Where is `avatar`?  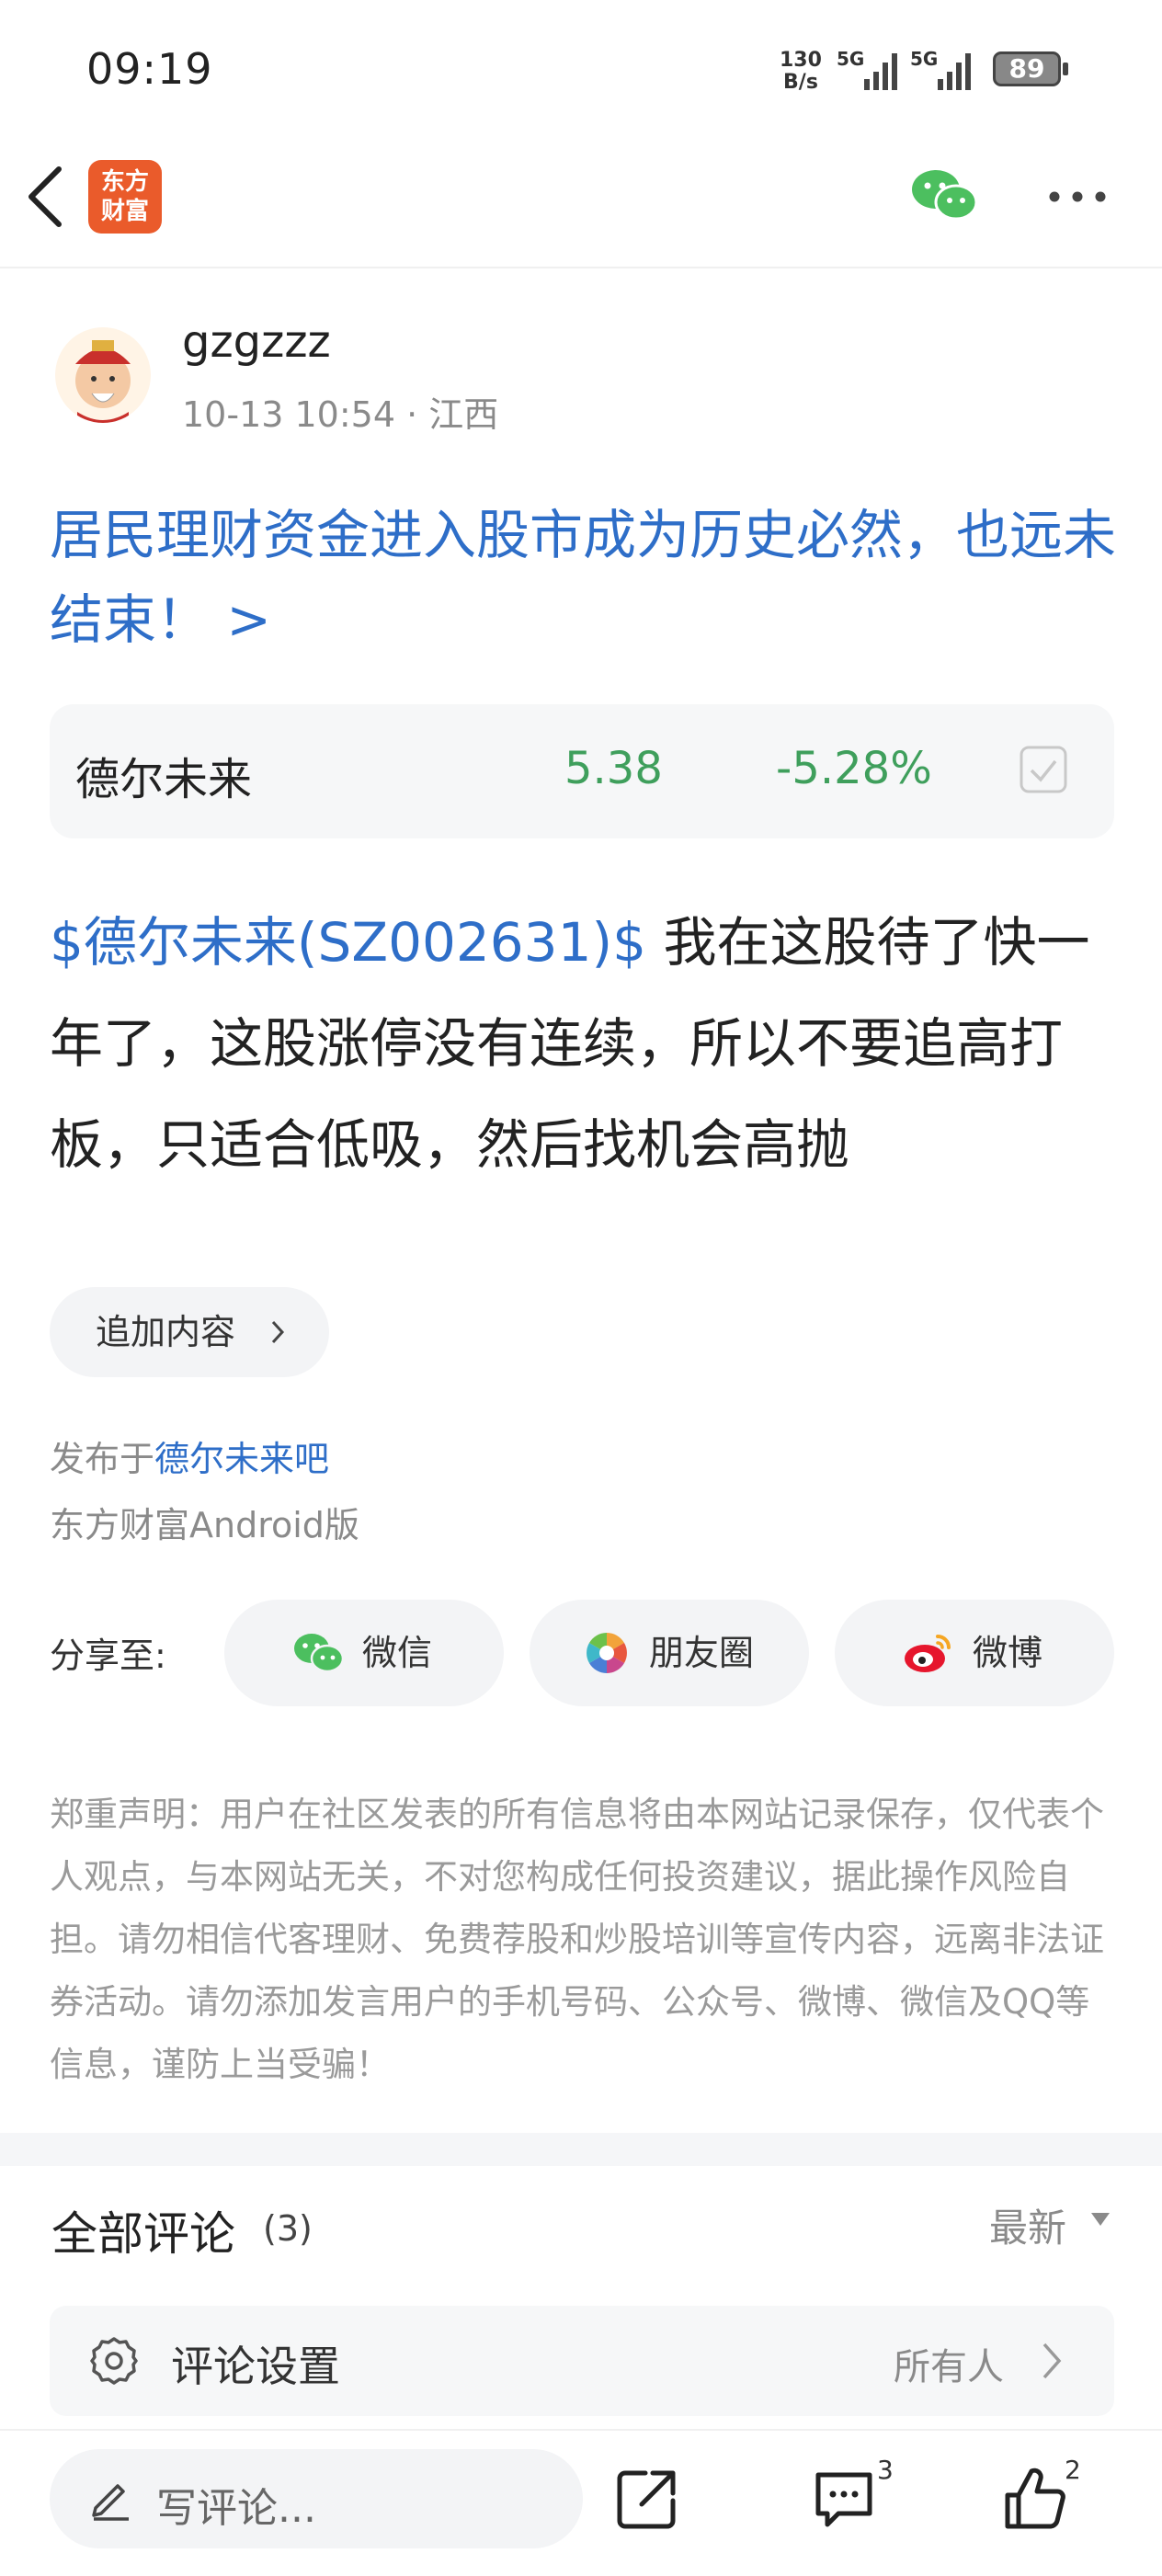
avatar is located at coordinates (103, 375).